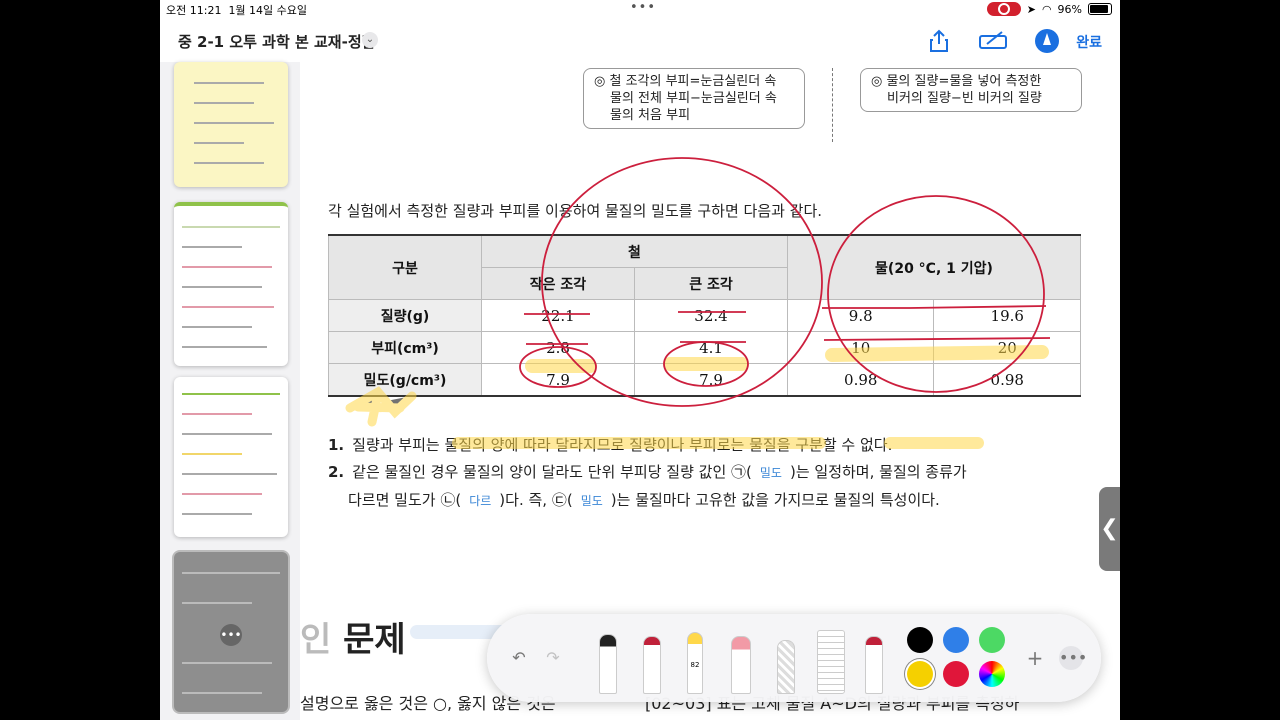 The width and height of the screenshot is (1280, 720). What do you see at coordinates (994, 41) in the screenshot?
I see `markup-pen-icon` at bounding box center [994, 41].